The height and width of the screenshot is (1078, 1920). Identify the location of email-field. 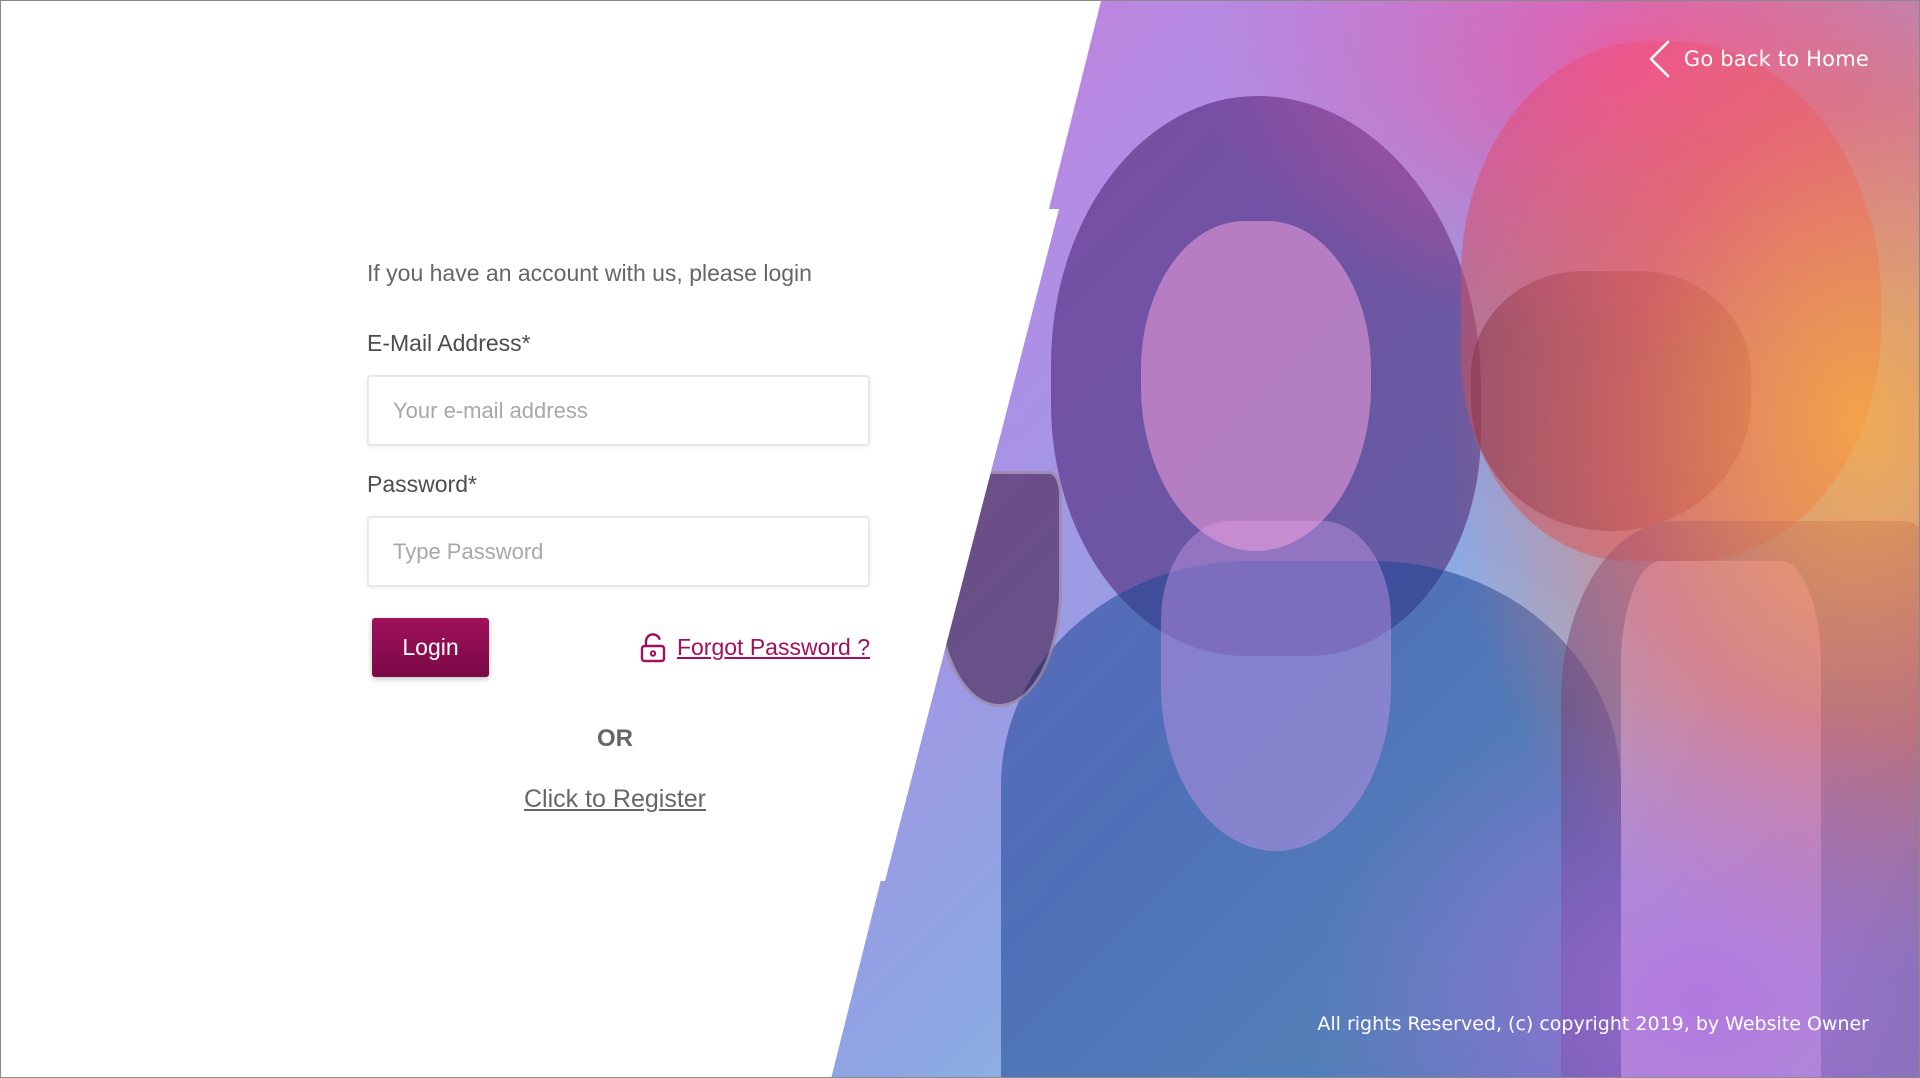
(618, 410).